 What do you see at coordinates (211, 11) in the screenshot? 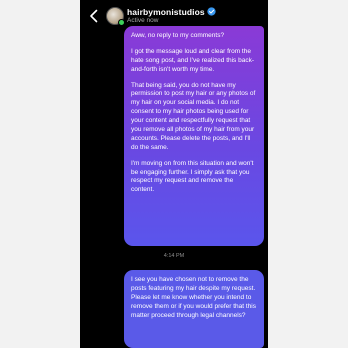
I see `verified-badge-icon` at bounding box center [211, 11].